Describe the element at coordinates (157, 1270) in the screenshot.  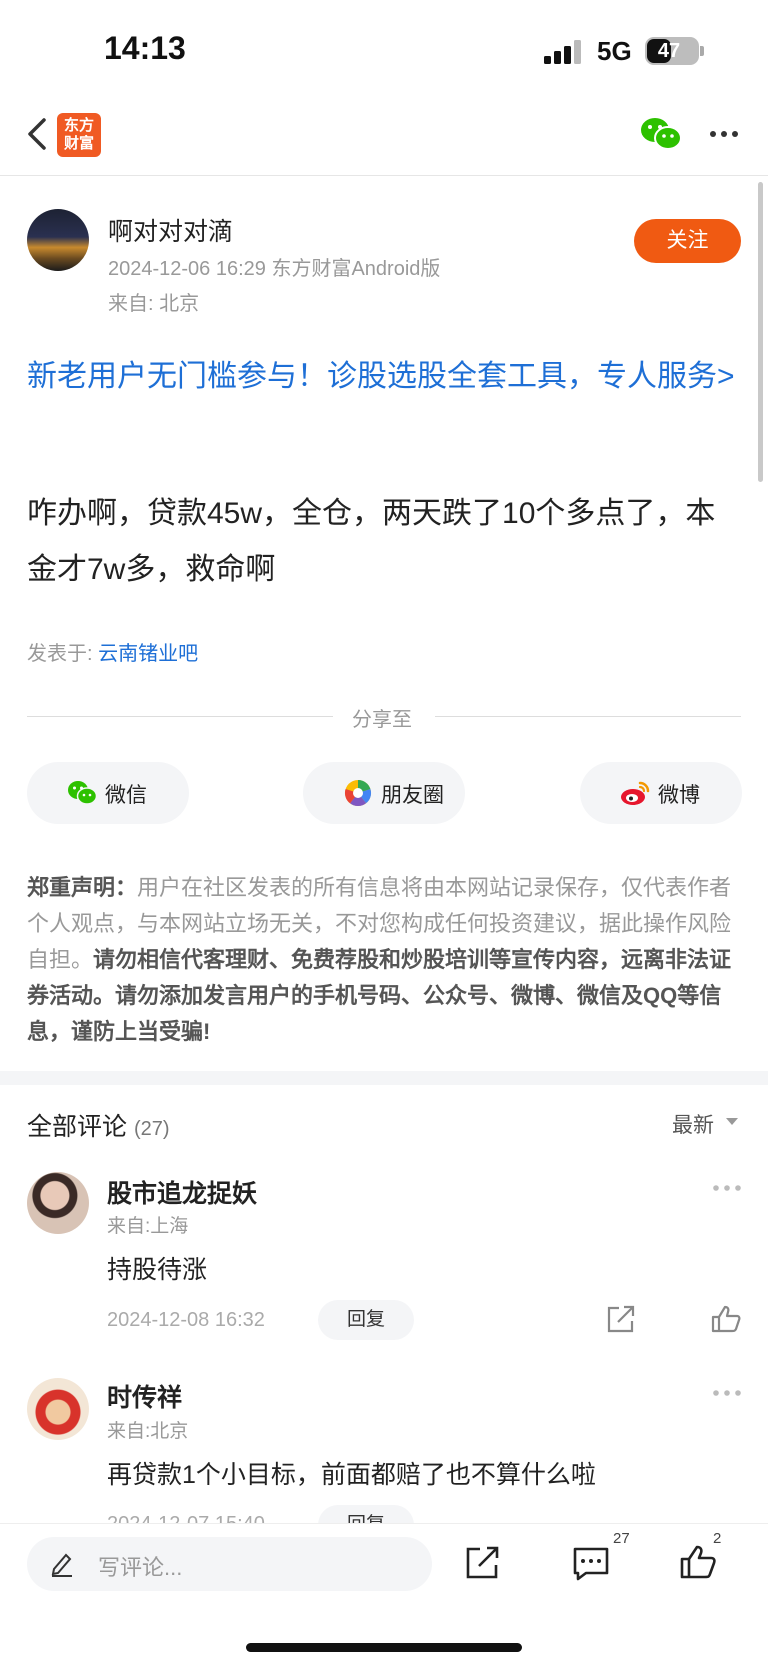
I see `comment-text: 持股待涨` at that location.